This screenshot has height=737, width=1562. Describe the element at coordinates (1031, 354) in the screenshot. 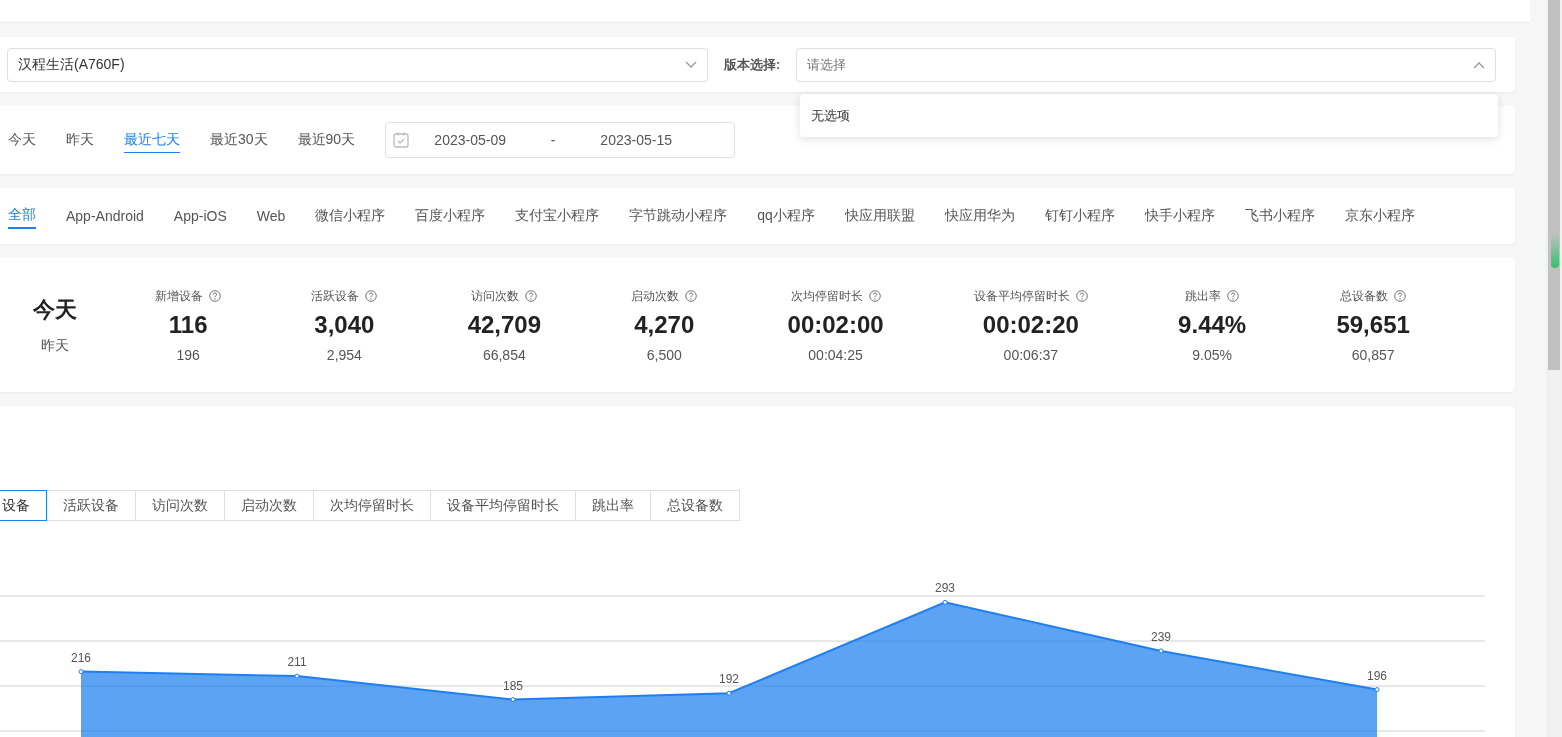

I see `previous-value: 00:06:37` at that location.